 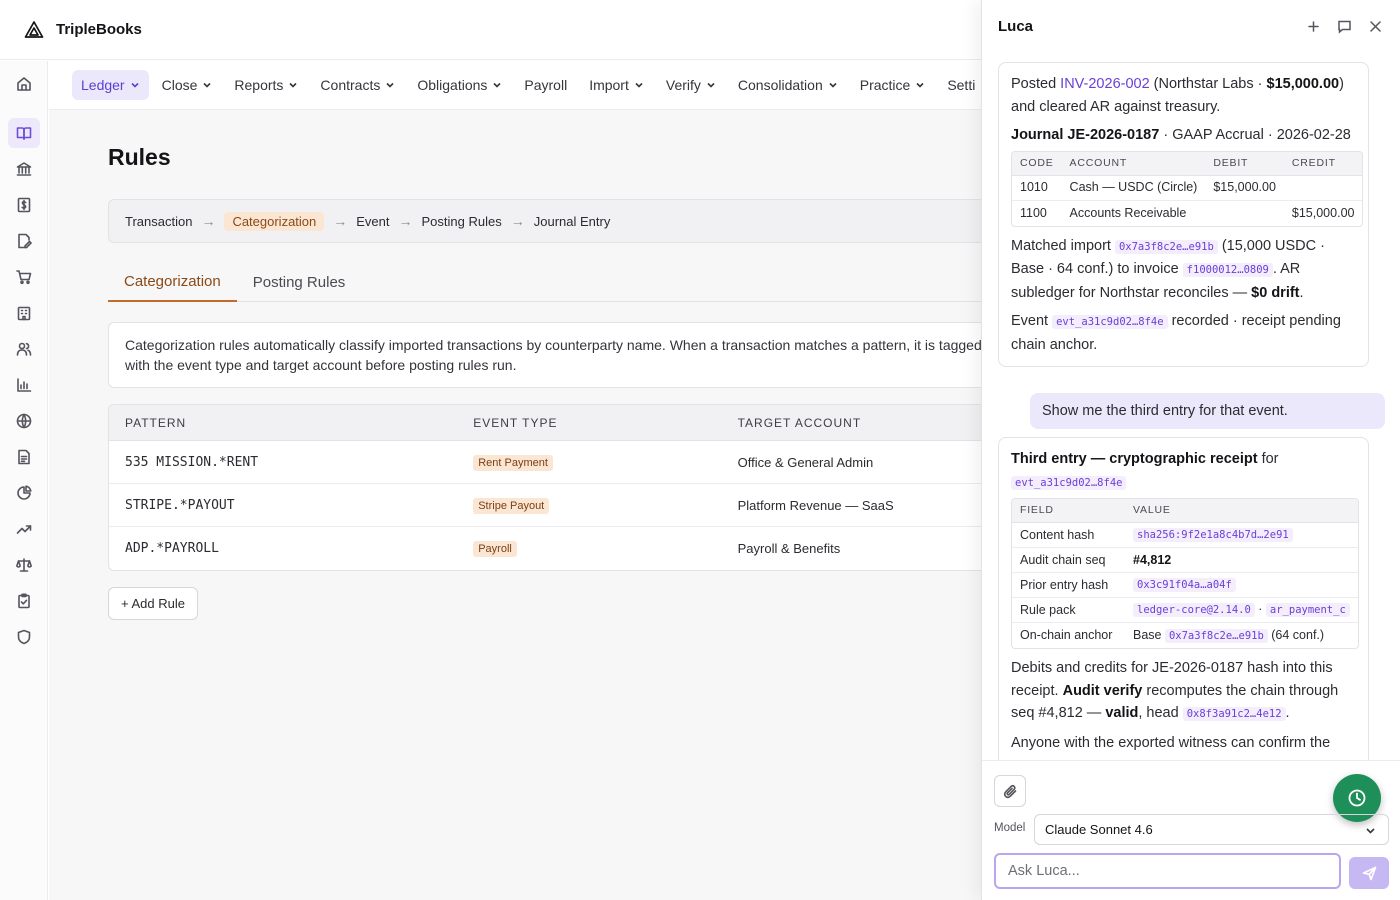 I want to click on nav-item-close: Close, so click(x=187, y=85).